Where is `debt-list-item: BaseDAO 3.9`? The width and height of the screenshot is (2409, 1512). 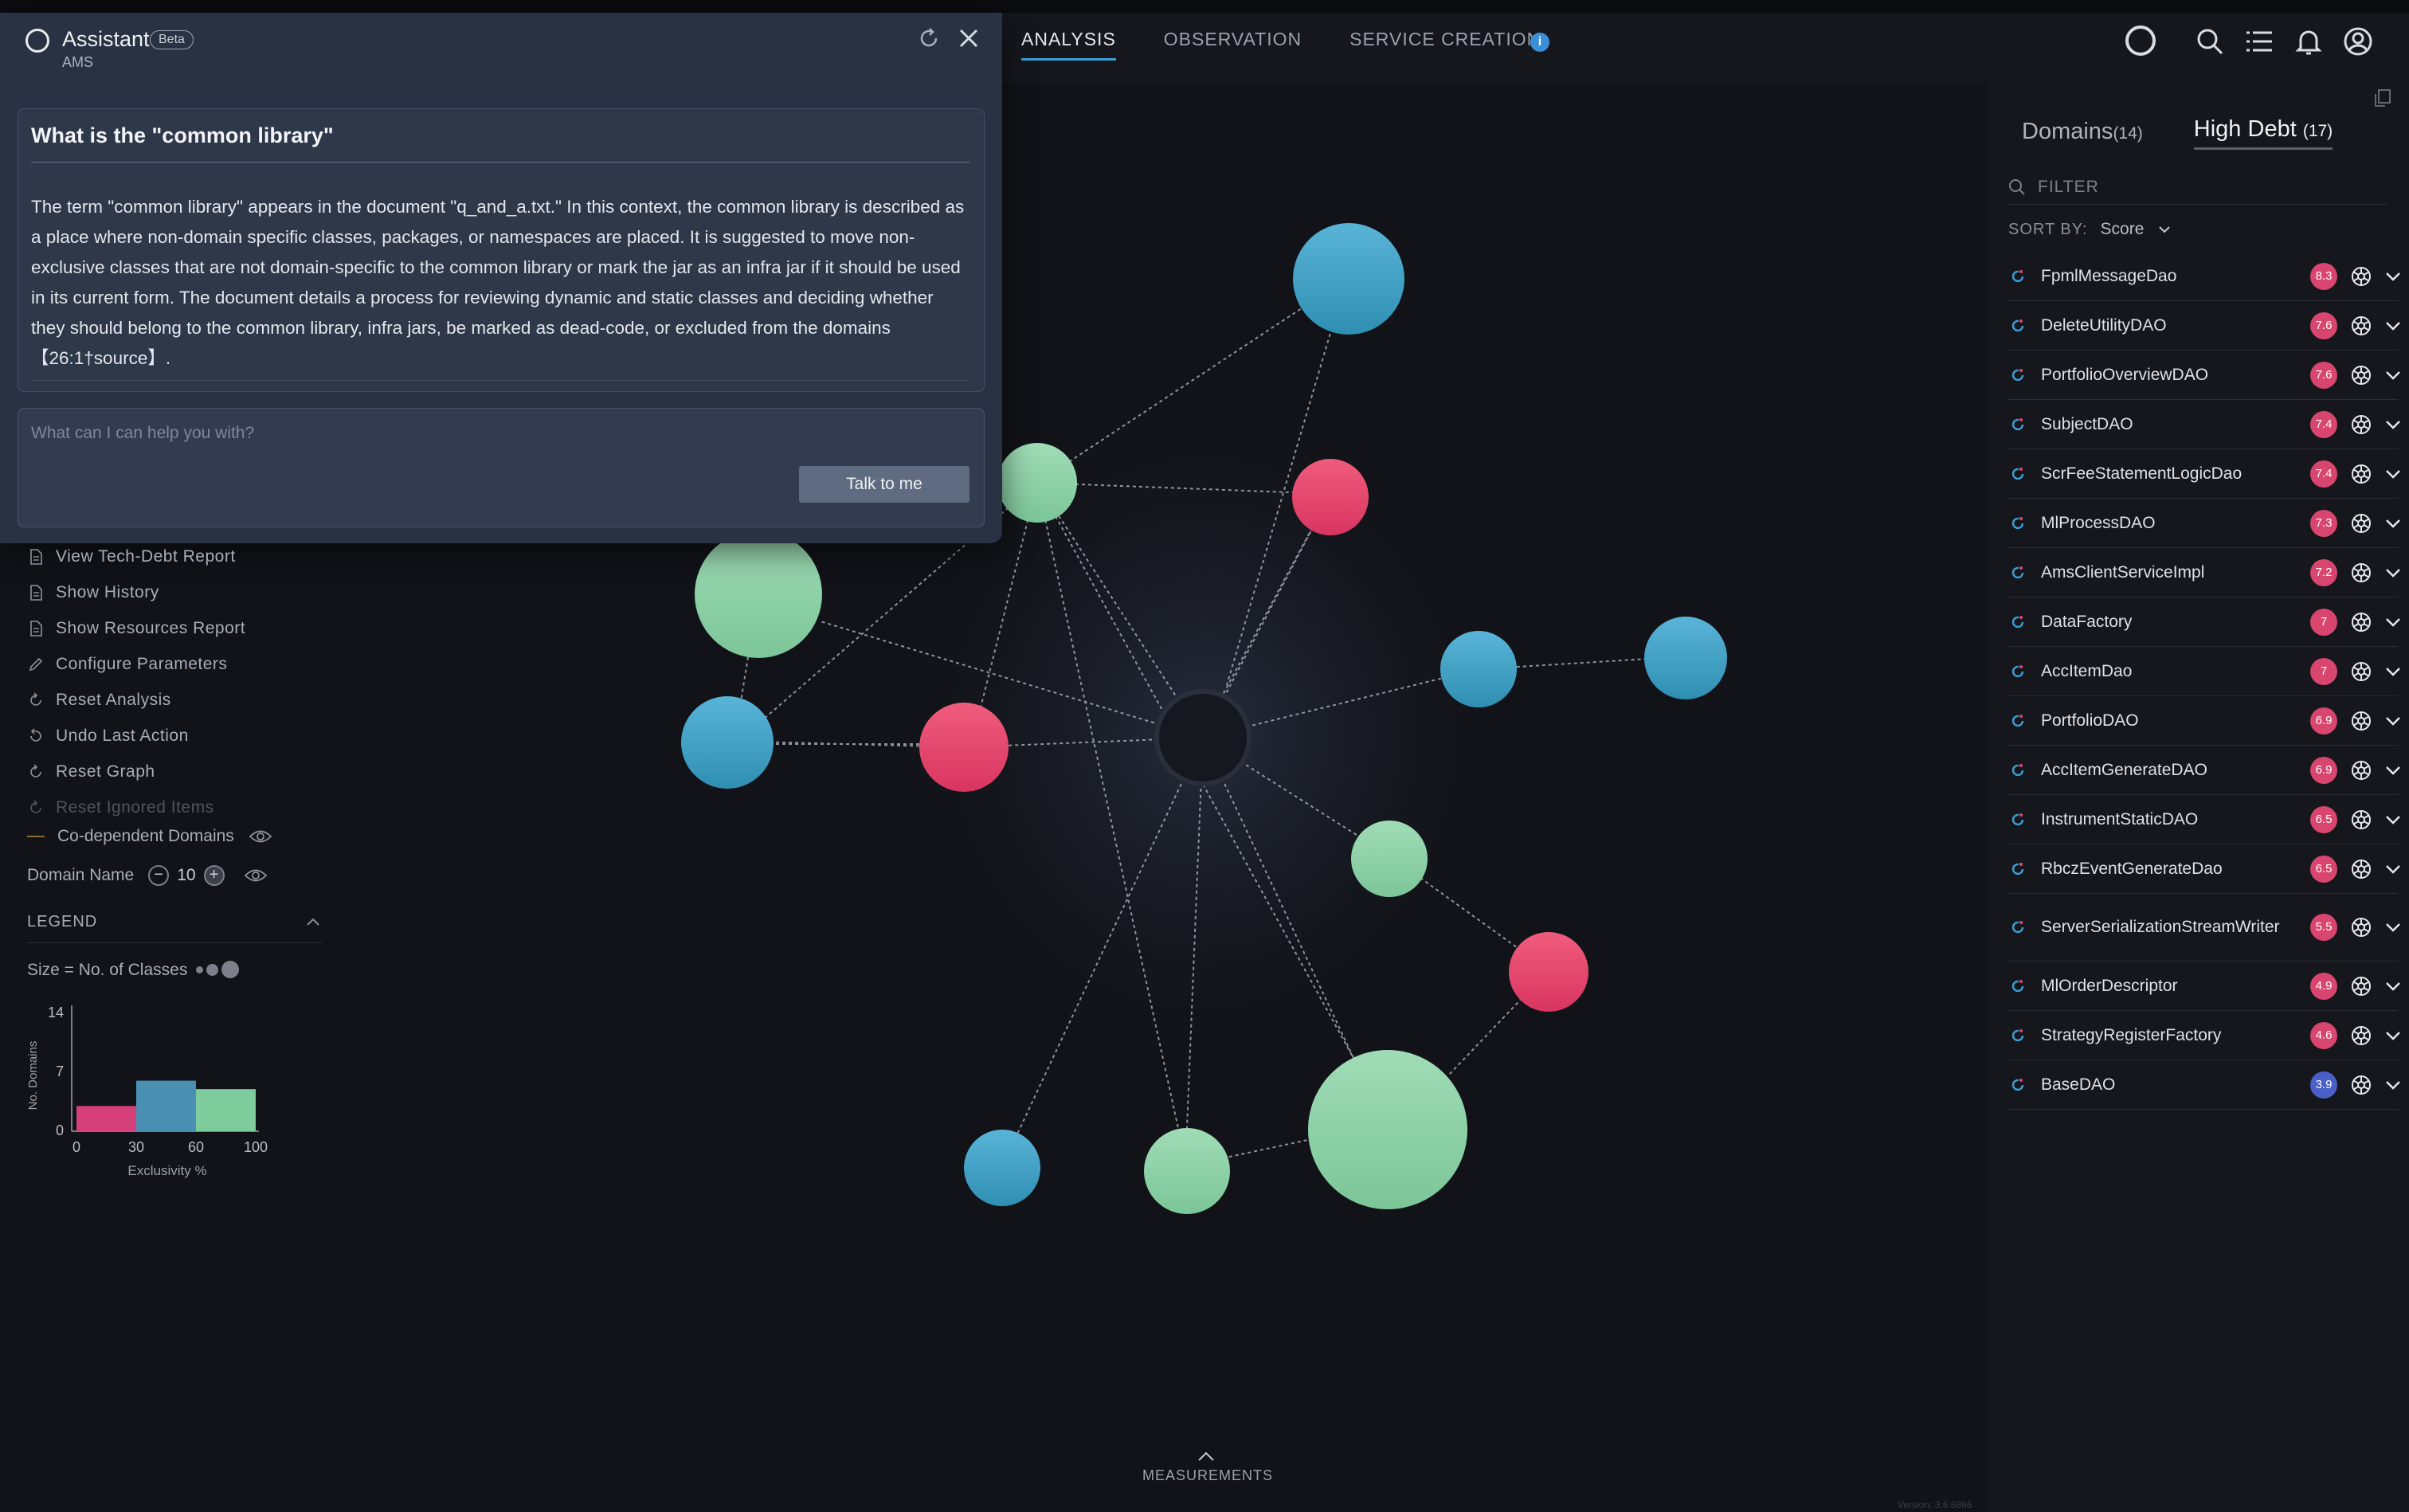 debt-list-item: BaseDAO 3.9 is located at coordinates (2203, 1085).